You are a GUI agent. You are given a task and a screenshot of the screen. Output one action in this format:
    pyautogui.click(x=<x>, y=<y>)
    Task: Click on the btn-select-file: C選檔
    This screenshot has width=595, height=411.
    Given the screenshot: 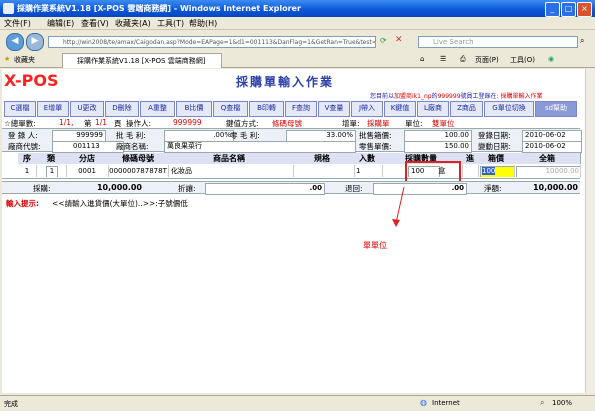 What is the action you would take?
    pyautogui.click(x=20, y=109)
    